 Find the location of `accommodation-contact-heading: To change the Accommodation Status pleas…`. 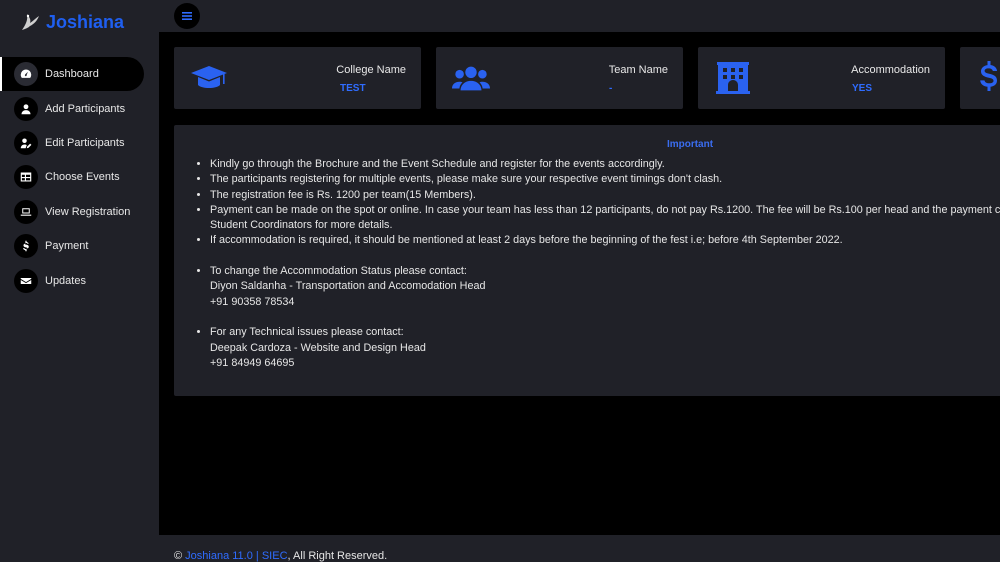

accommodation-contact-heading: To change the Accommodation Status pleas… is located at coordinates (338, 271).